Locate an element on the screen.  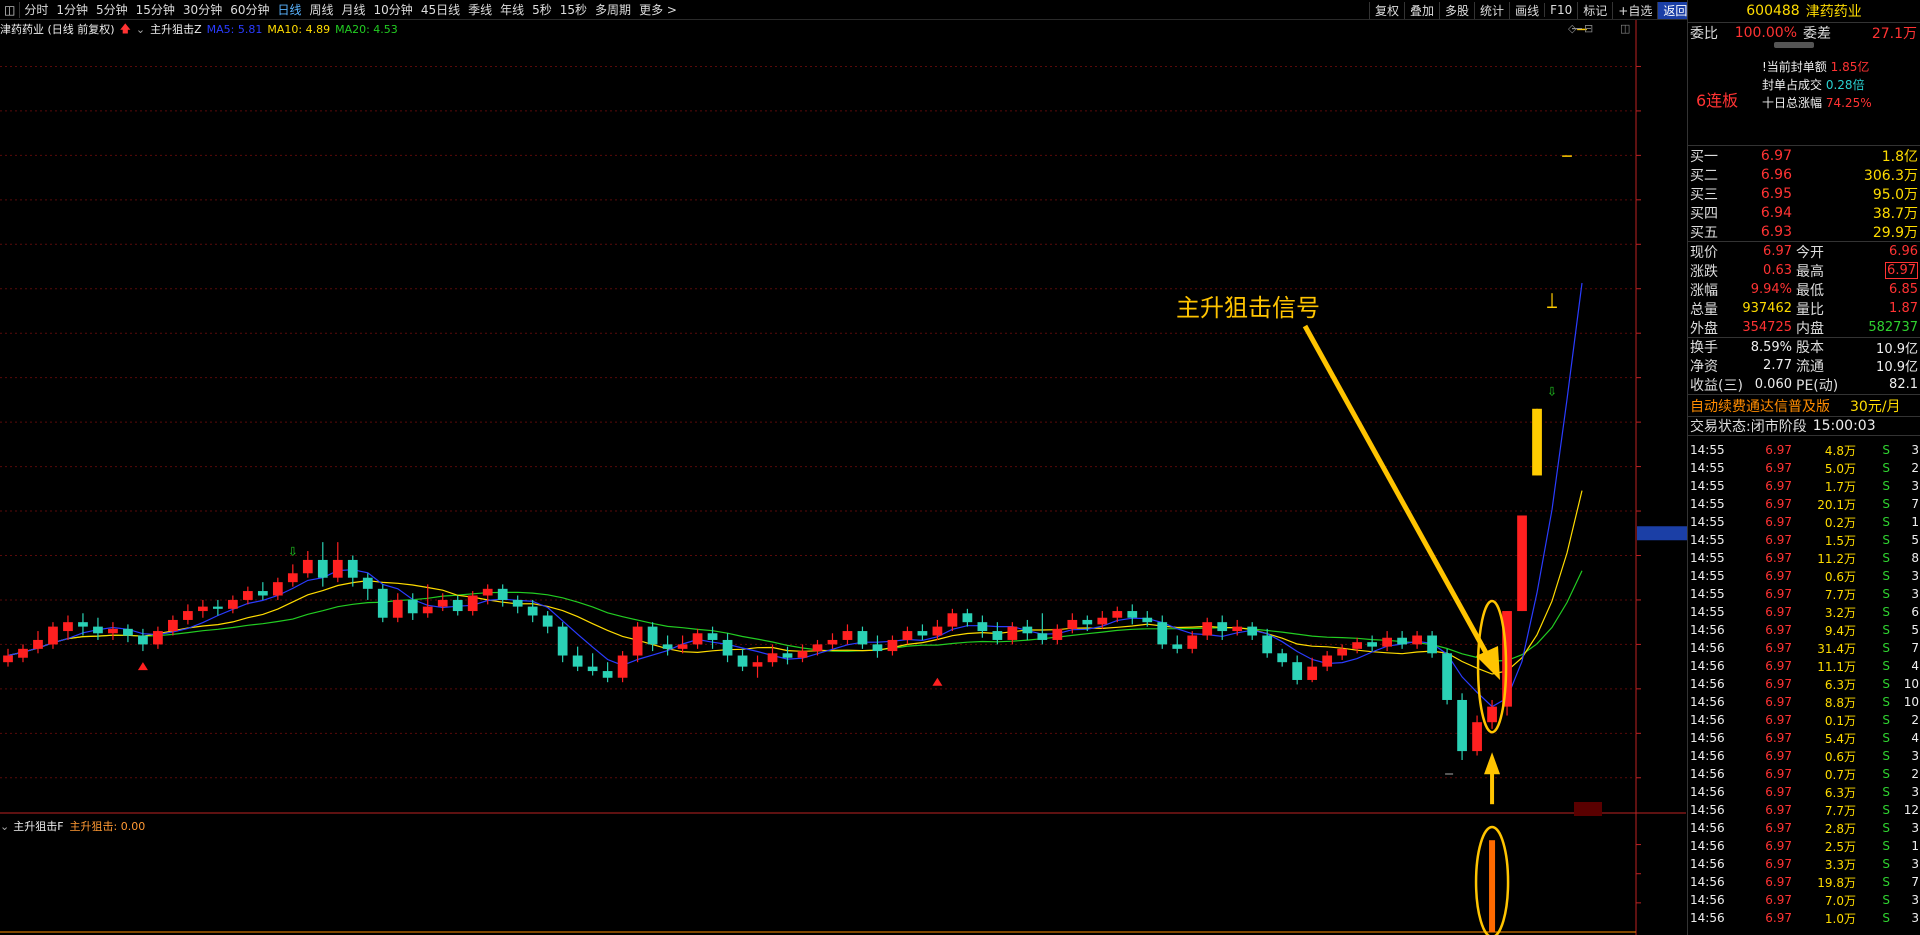
period-tab: 15分钟 is located at coordinates (155, 9).